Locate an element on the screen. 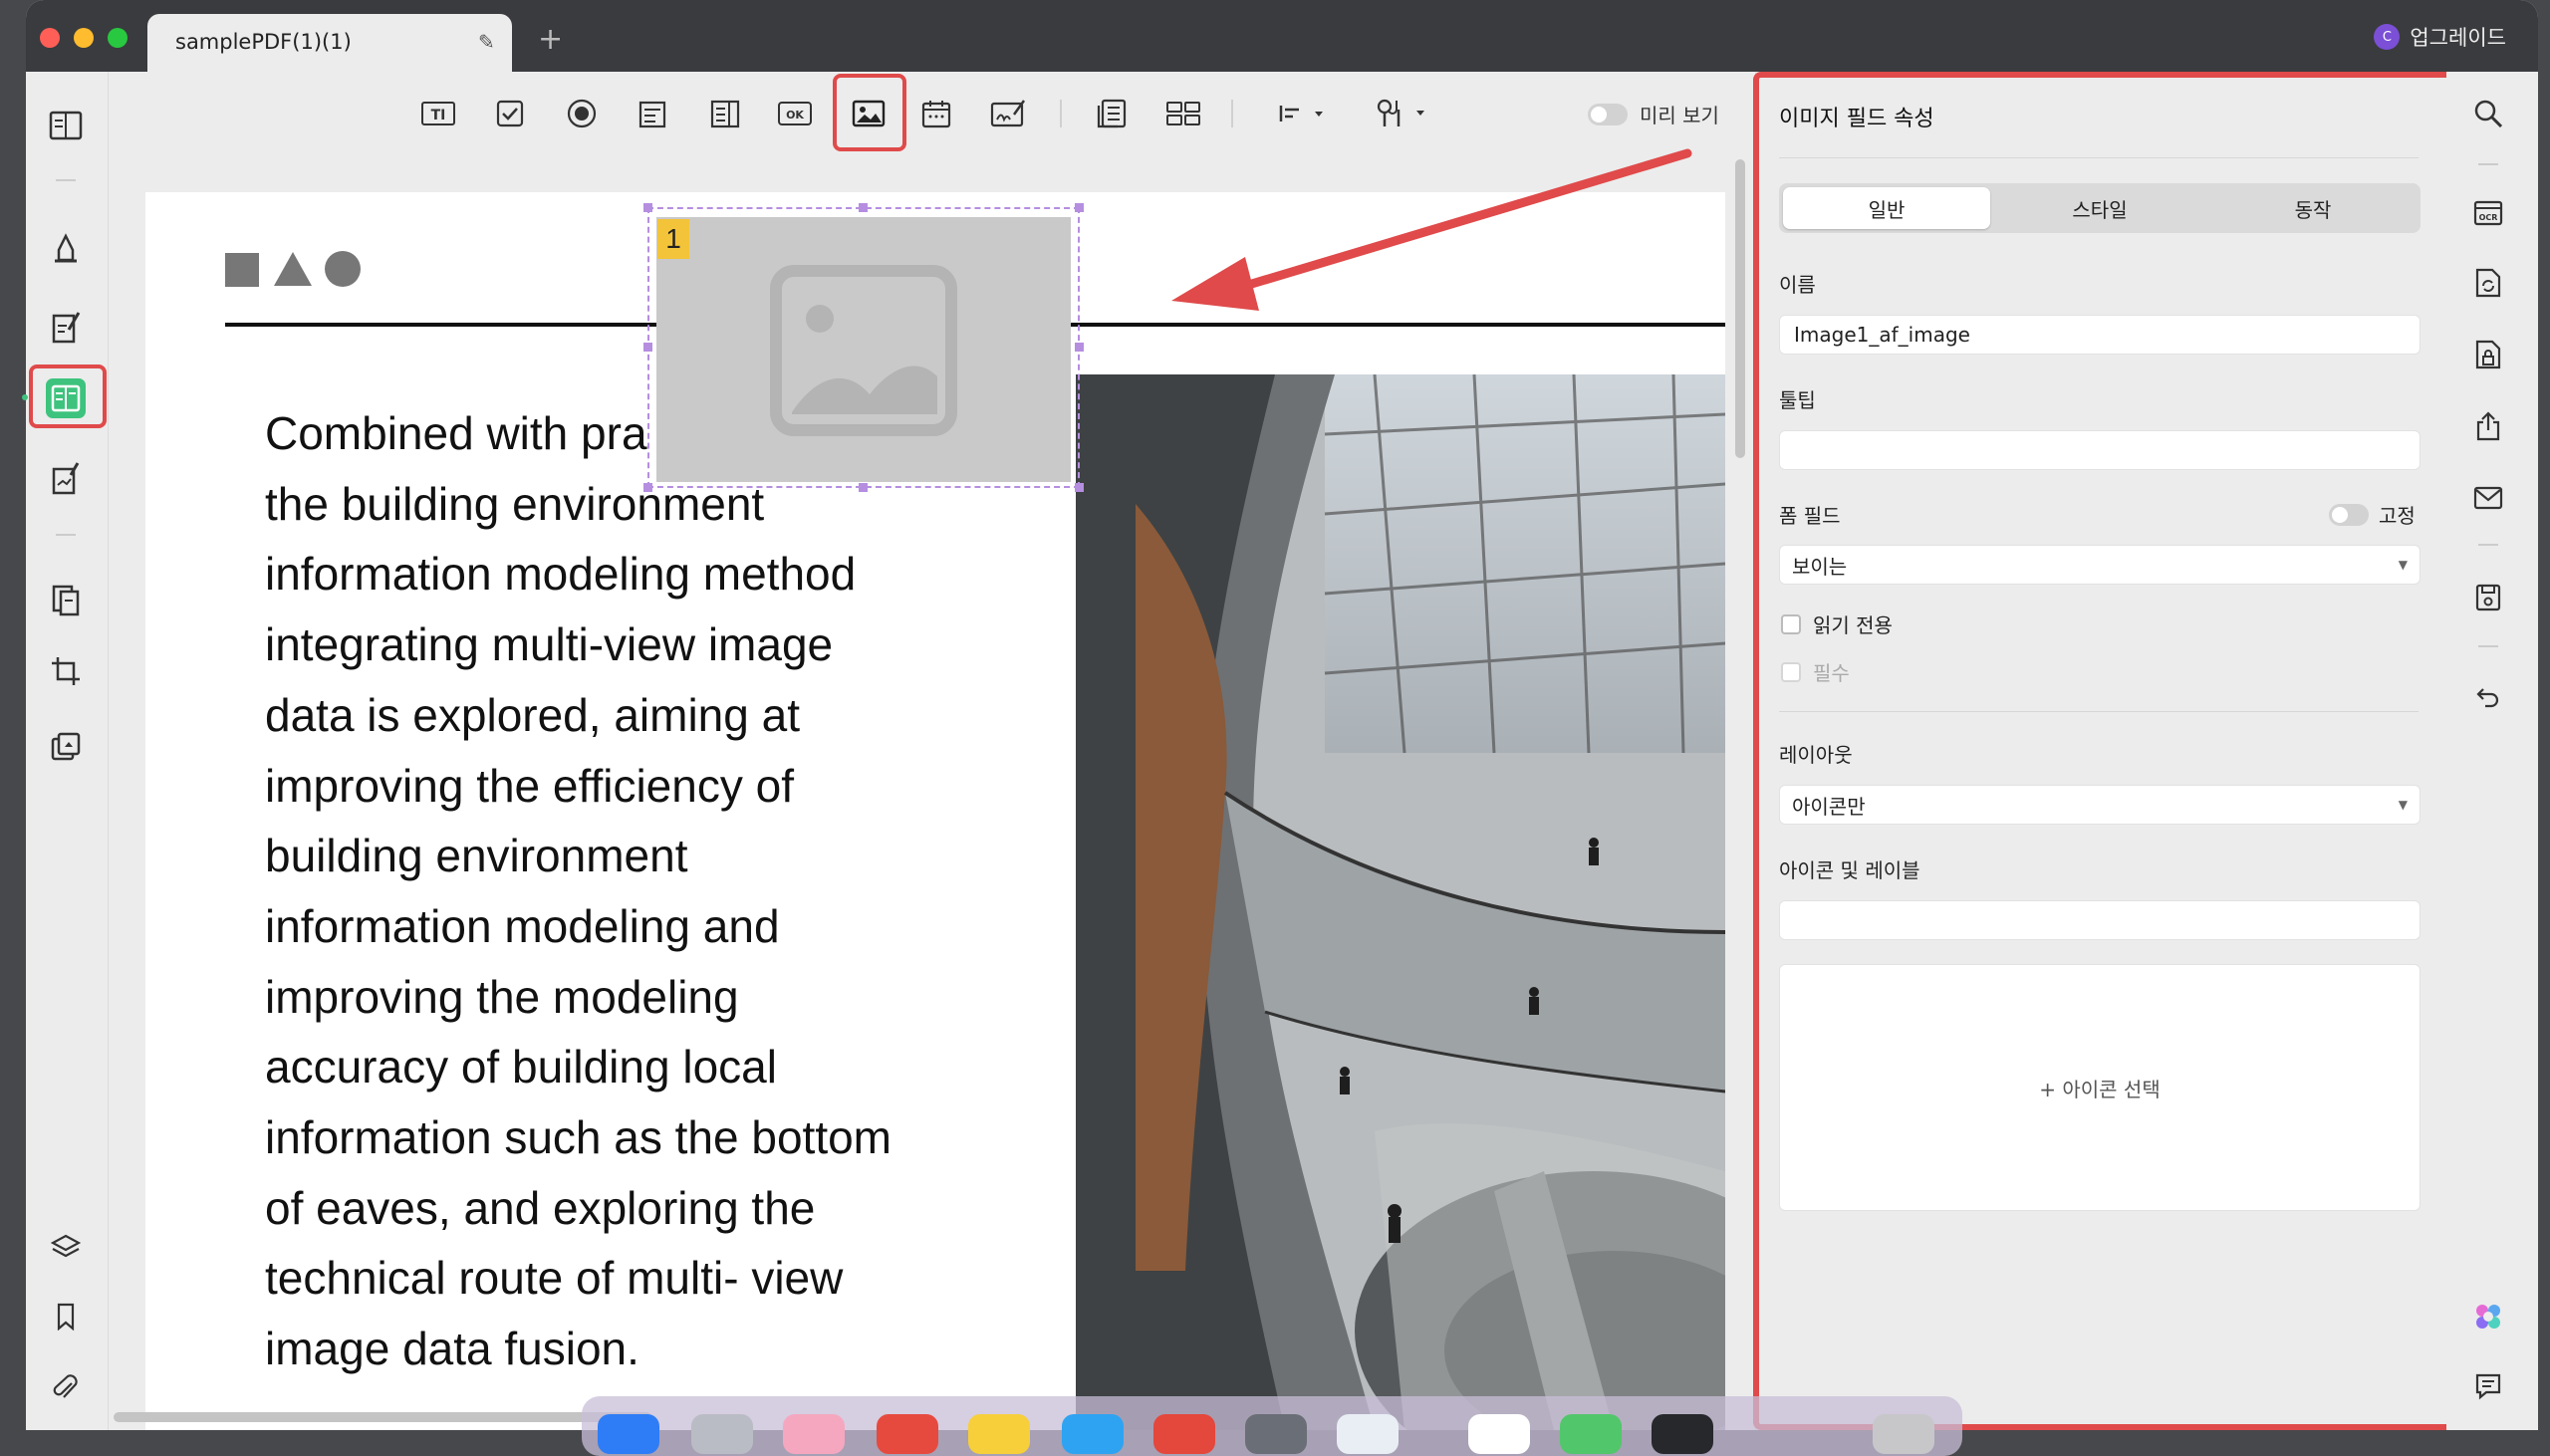 This screenshot has height=1456, width=2550. reader-mode-icon is located at coordinates (66, 125).